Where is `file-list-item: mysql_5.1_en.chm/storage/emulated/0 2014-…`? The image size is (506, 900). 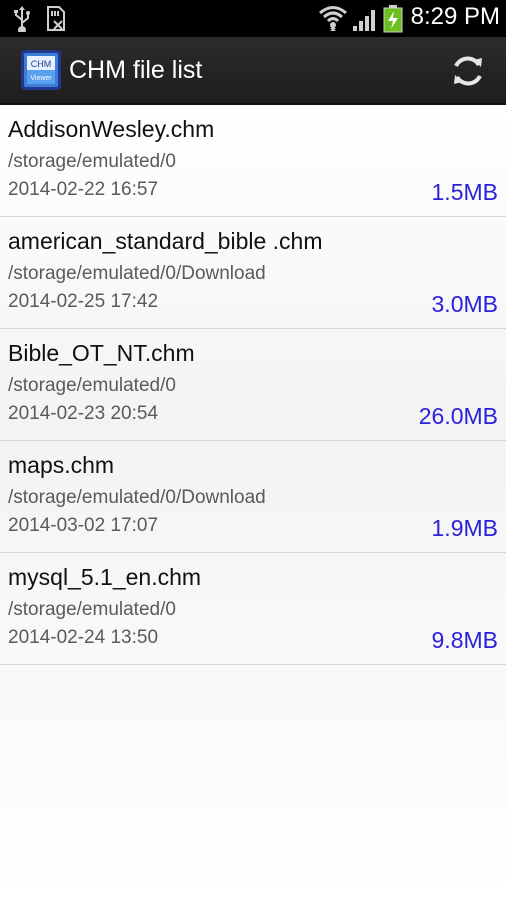
file-list-item: mysql_5.1_en.chm/storage/emulated/0 2014-… is located at coordinates (253, 609).